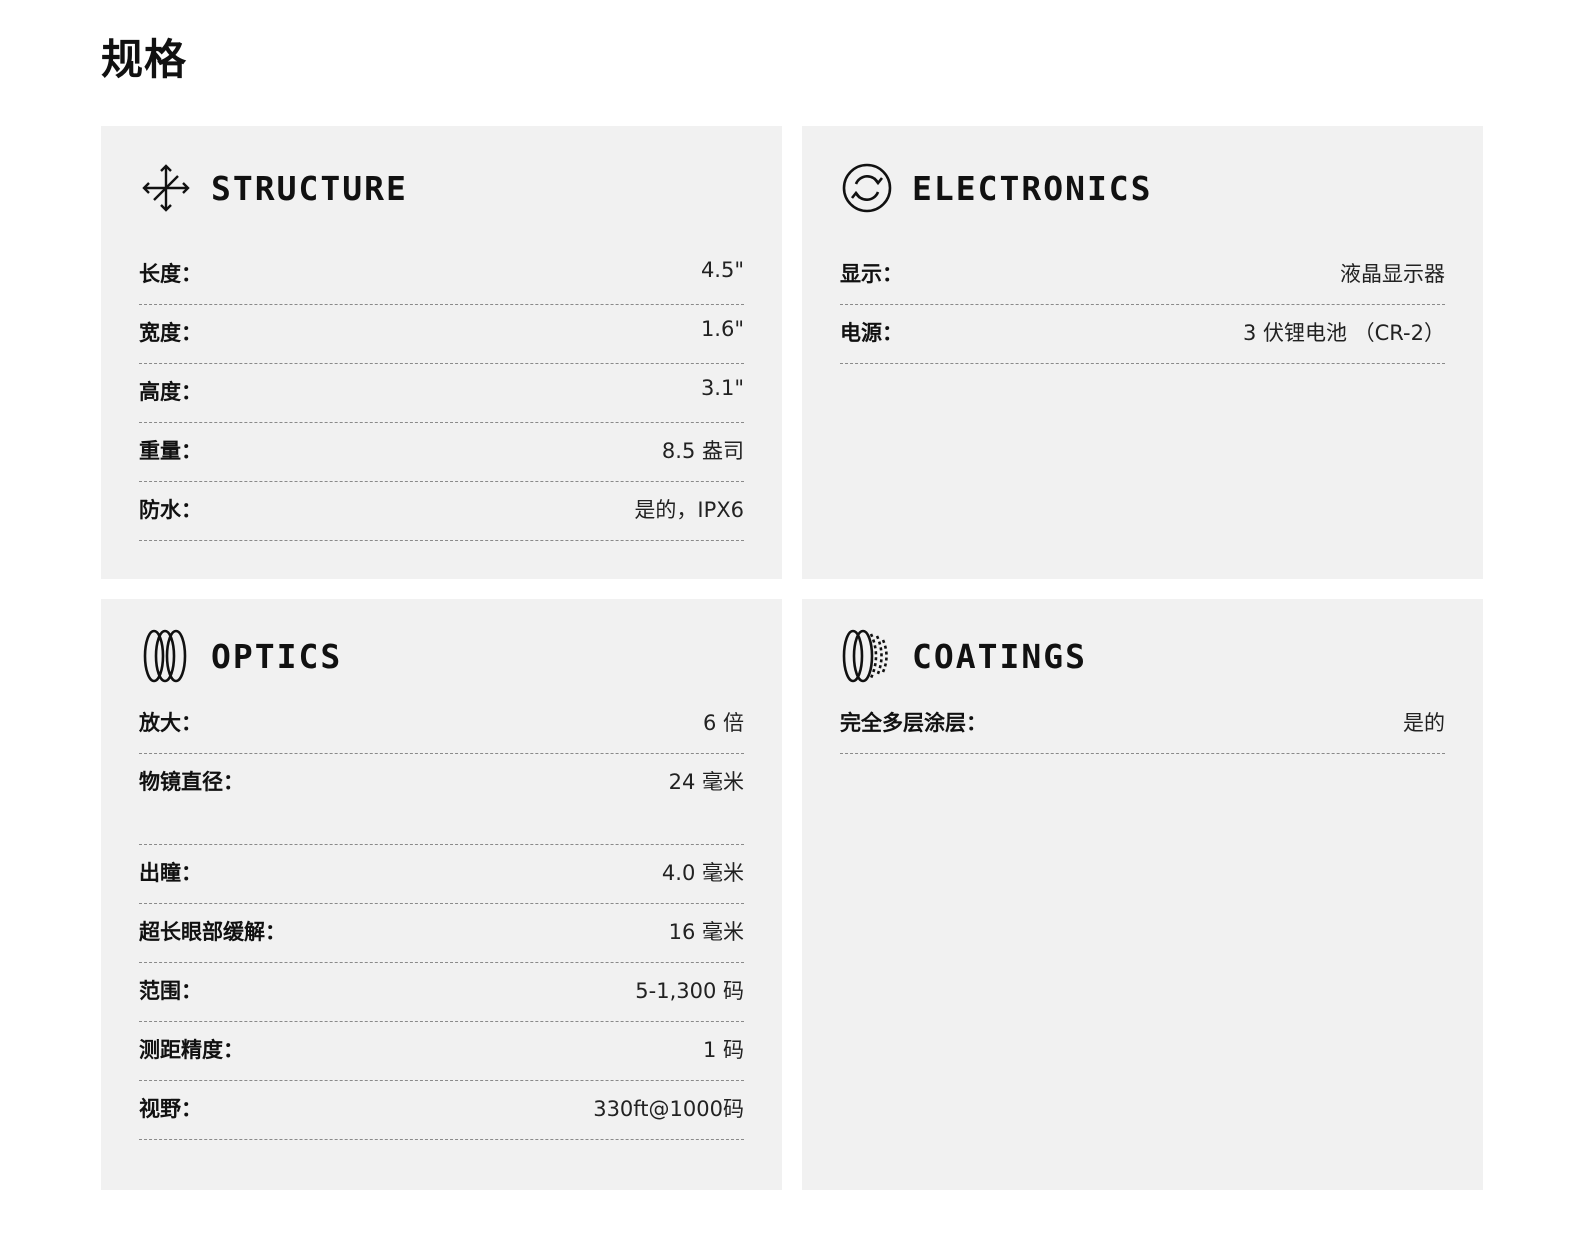 Image resolution: width=1591 pixels, height=1259 pixels. Describe the element at coordinates (191, 1050) in the screenshot. I see `spec-label: 测距精度：` at that location.